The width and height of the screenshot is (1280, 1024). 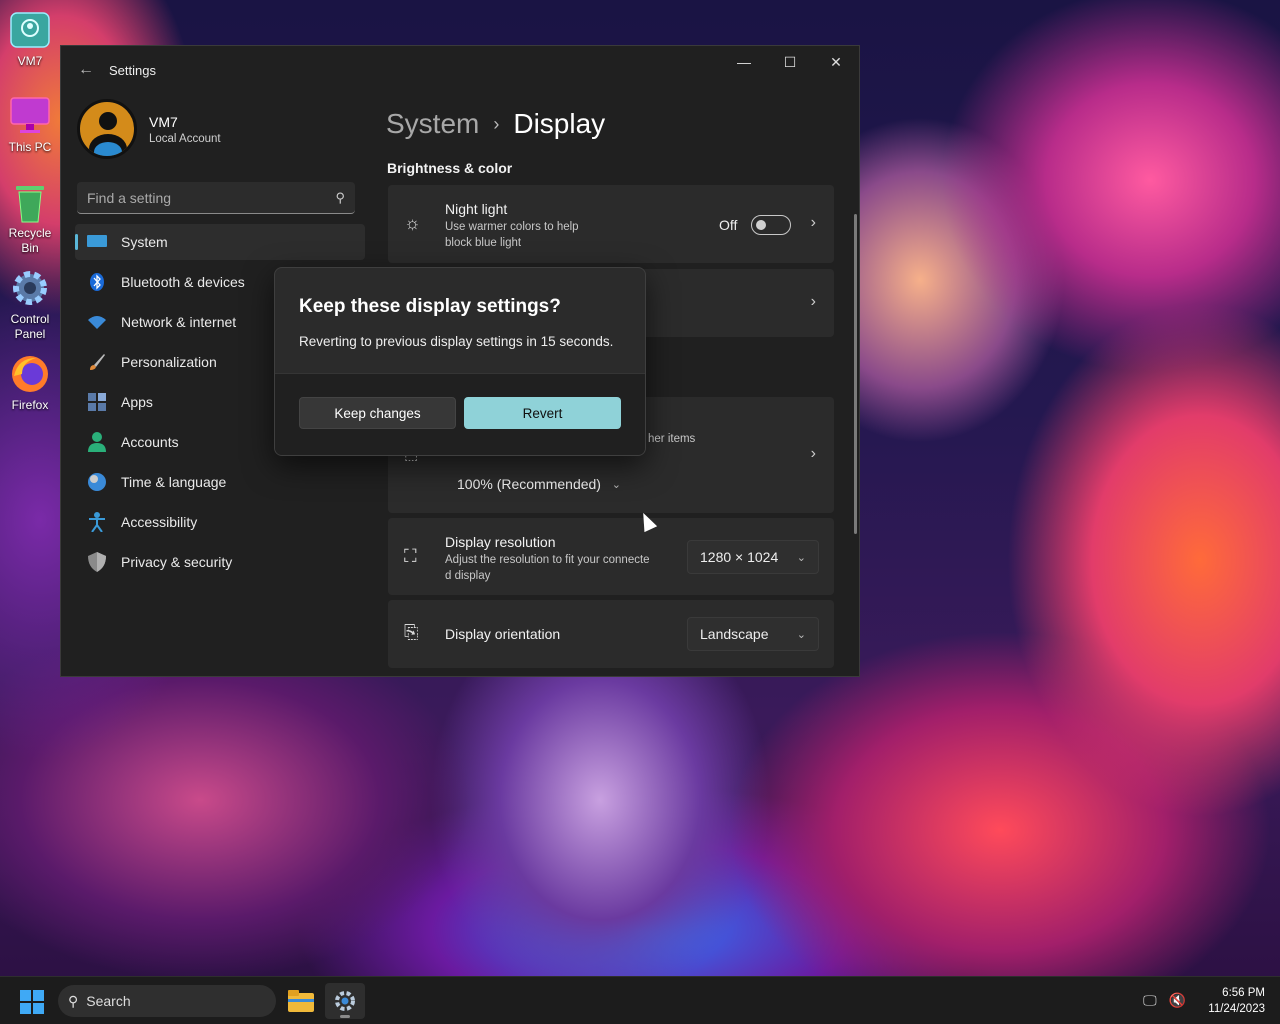 What do you see at coordinates (97, 242) in the screenshot?
I see `system-icon` at bounding box center [97, 242].